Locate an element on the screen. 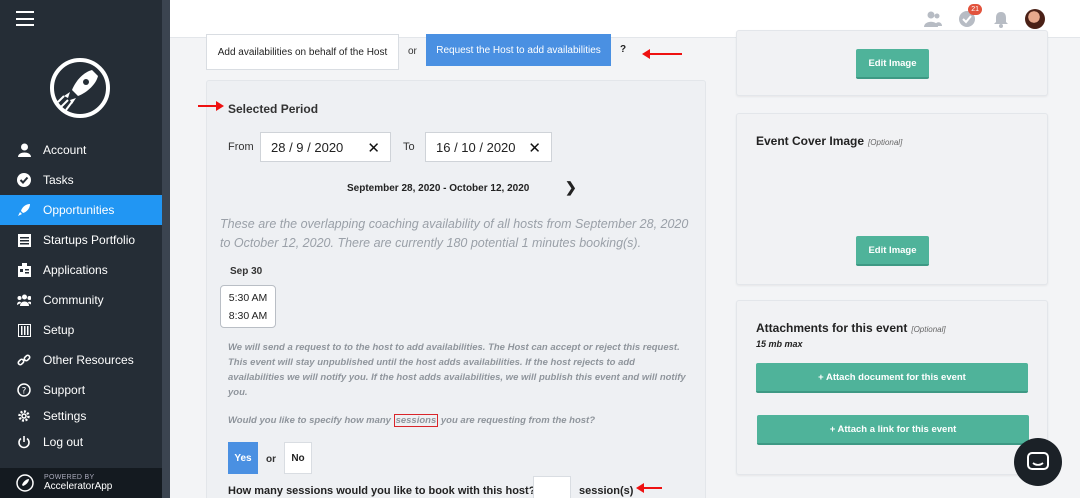 This screenshot has height=498, width=1080. attachments-title: Attachments for this event [Optional] is located at coordinates (851, 328).